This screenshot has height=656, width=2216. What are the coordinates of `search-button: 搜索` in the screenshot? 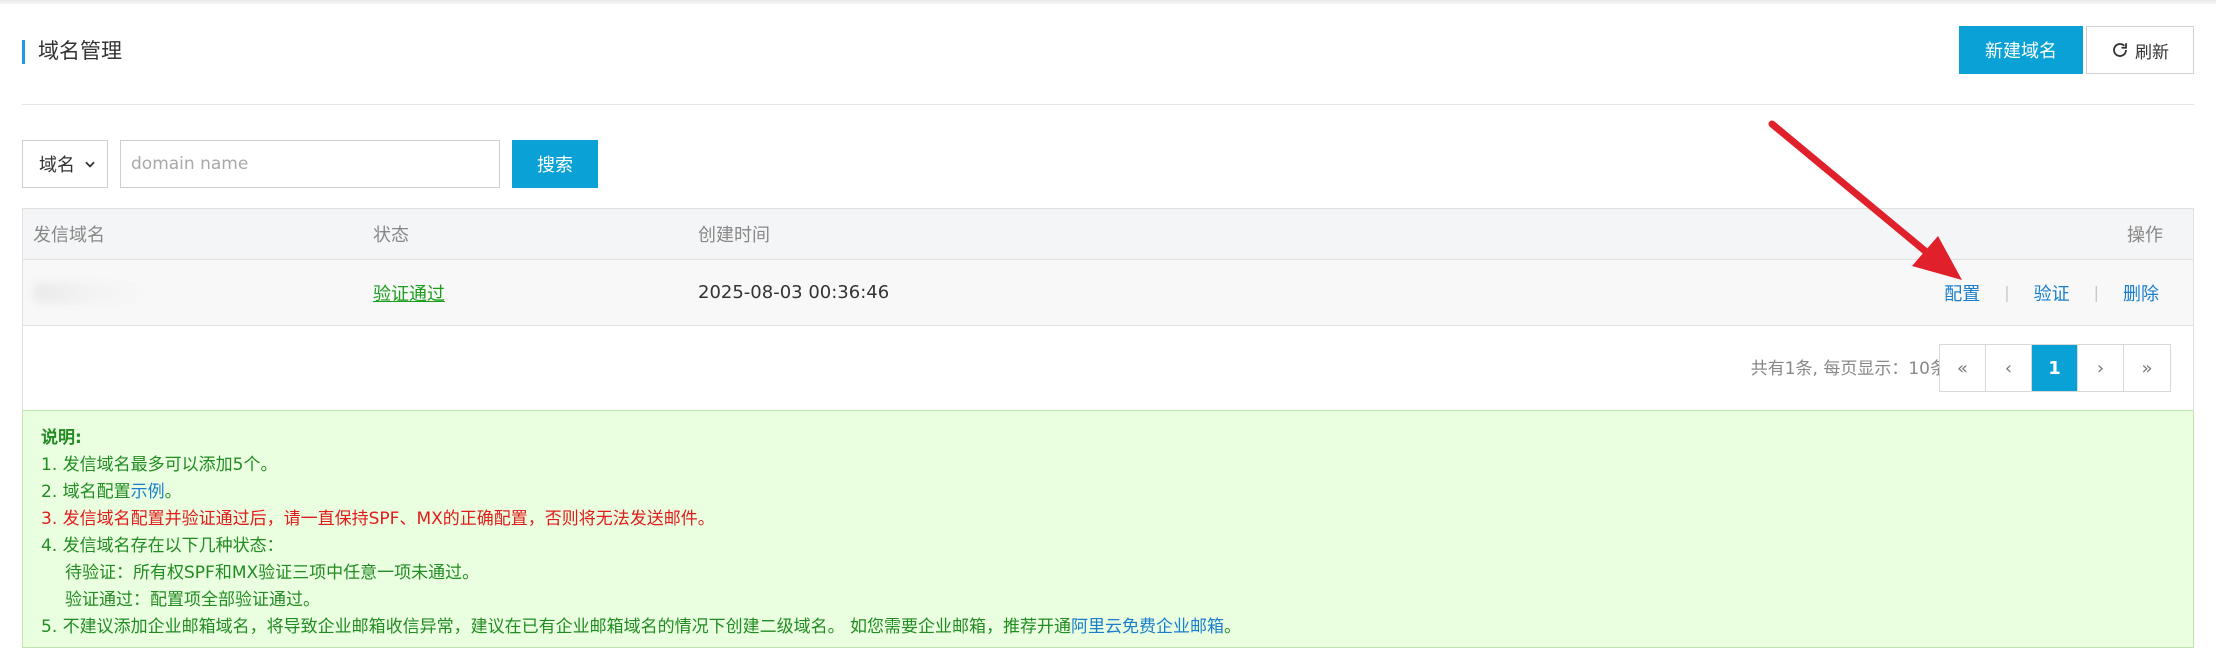 It's located at (555, 164).